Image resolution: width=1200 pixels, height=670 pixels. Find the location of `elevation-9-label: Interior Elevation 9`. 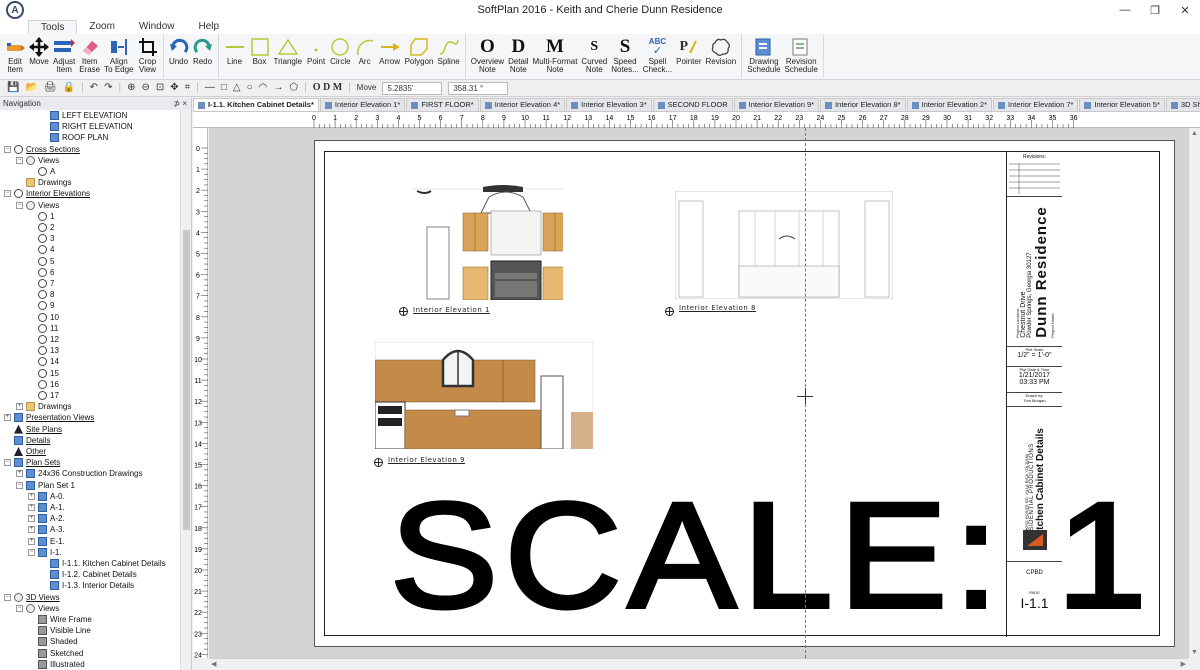

elevation-9-label: Interior Elevation 9 is located at coordinates (426, 460).